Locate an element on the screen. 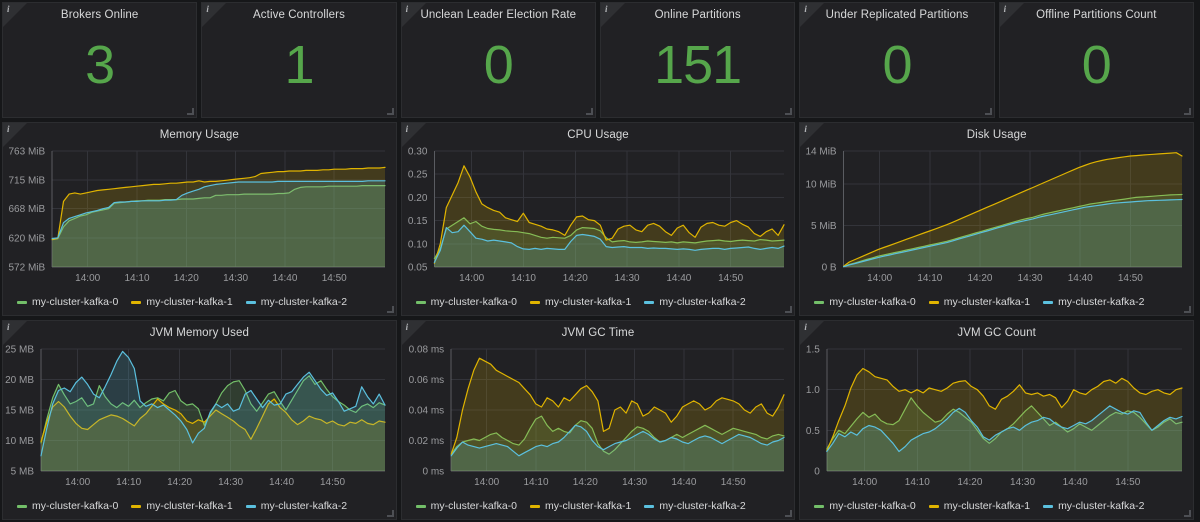 Image resolution: width=1200 pixels, height=522 pixels. y-axis-tick: 15 MB is located at coordinates (19, 411).